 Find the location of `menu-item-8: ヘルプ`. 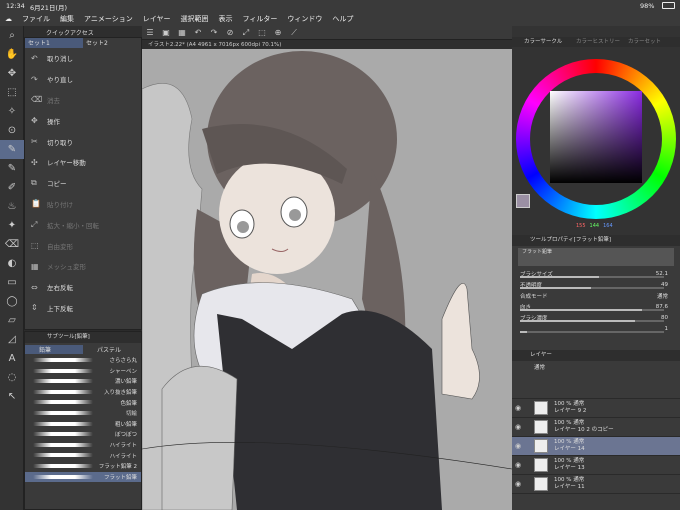

menu-item-8: ヘルプ is located at coordinates (342, 19).